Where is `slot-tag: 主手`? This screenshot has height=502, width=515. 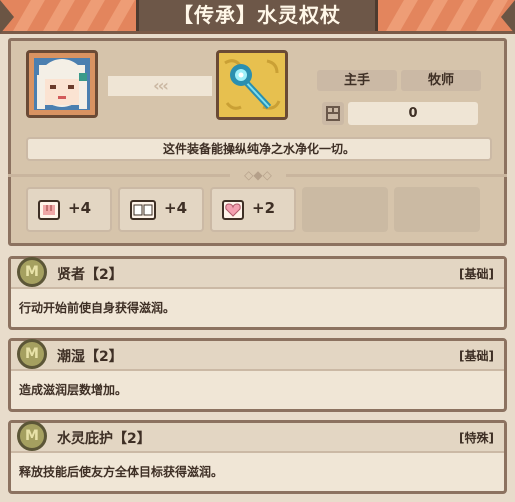
slot-tag: 主手 is located at coordinates (357, 80).